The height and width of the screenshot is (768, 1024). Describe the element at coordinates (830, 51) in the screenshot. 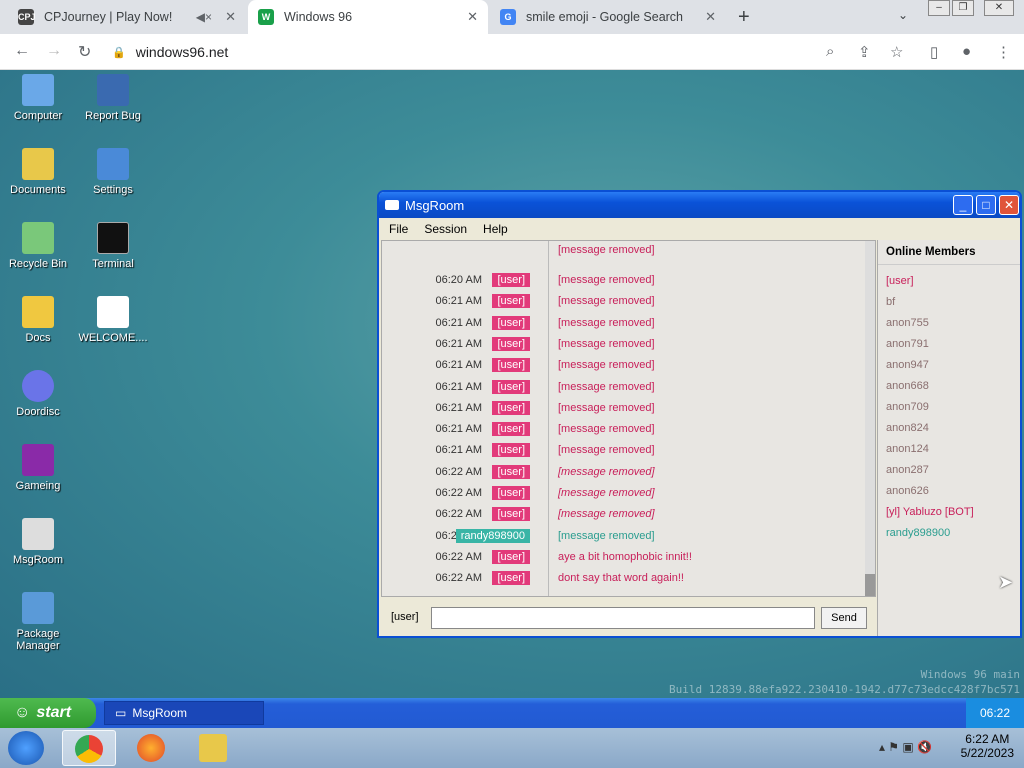

I see `search-icon: ⌕` at that location.